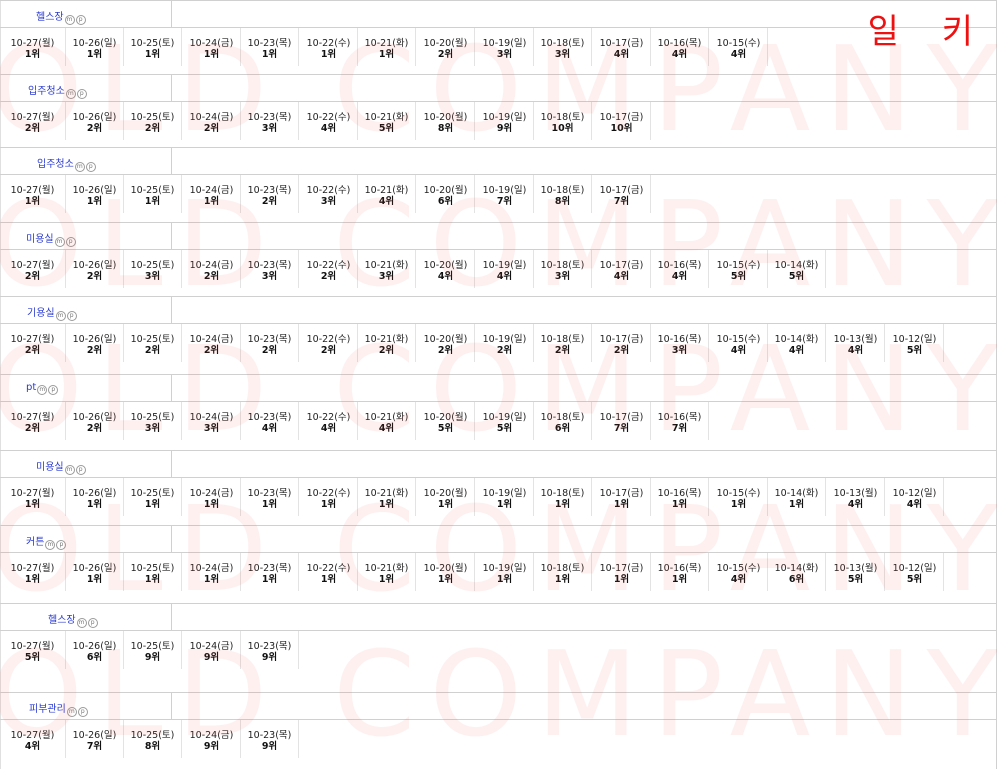  What do you see at coordinates (94, 746) in the screenshot?
I see `rank-value: 7위` at bounding box center [94, 746].